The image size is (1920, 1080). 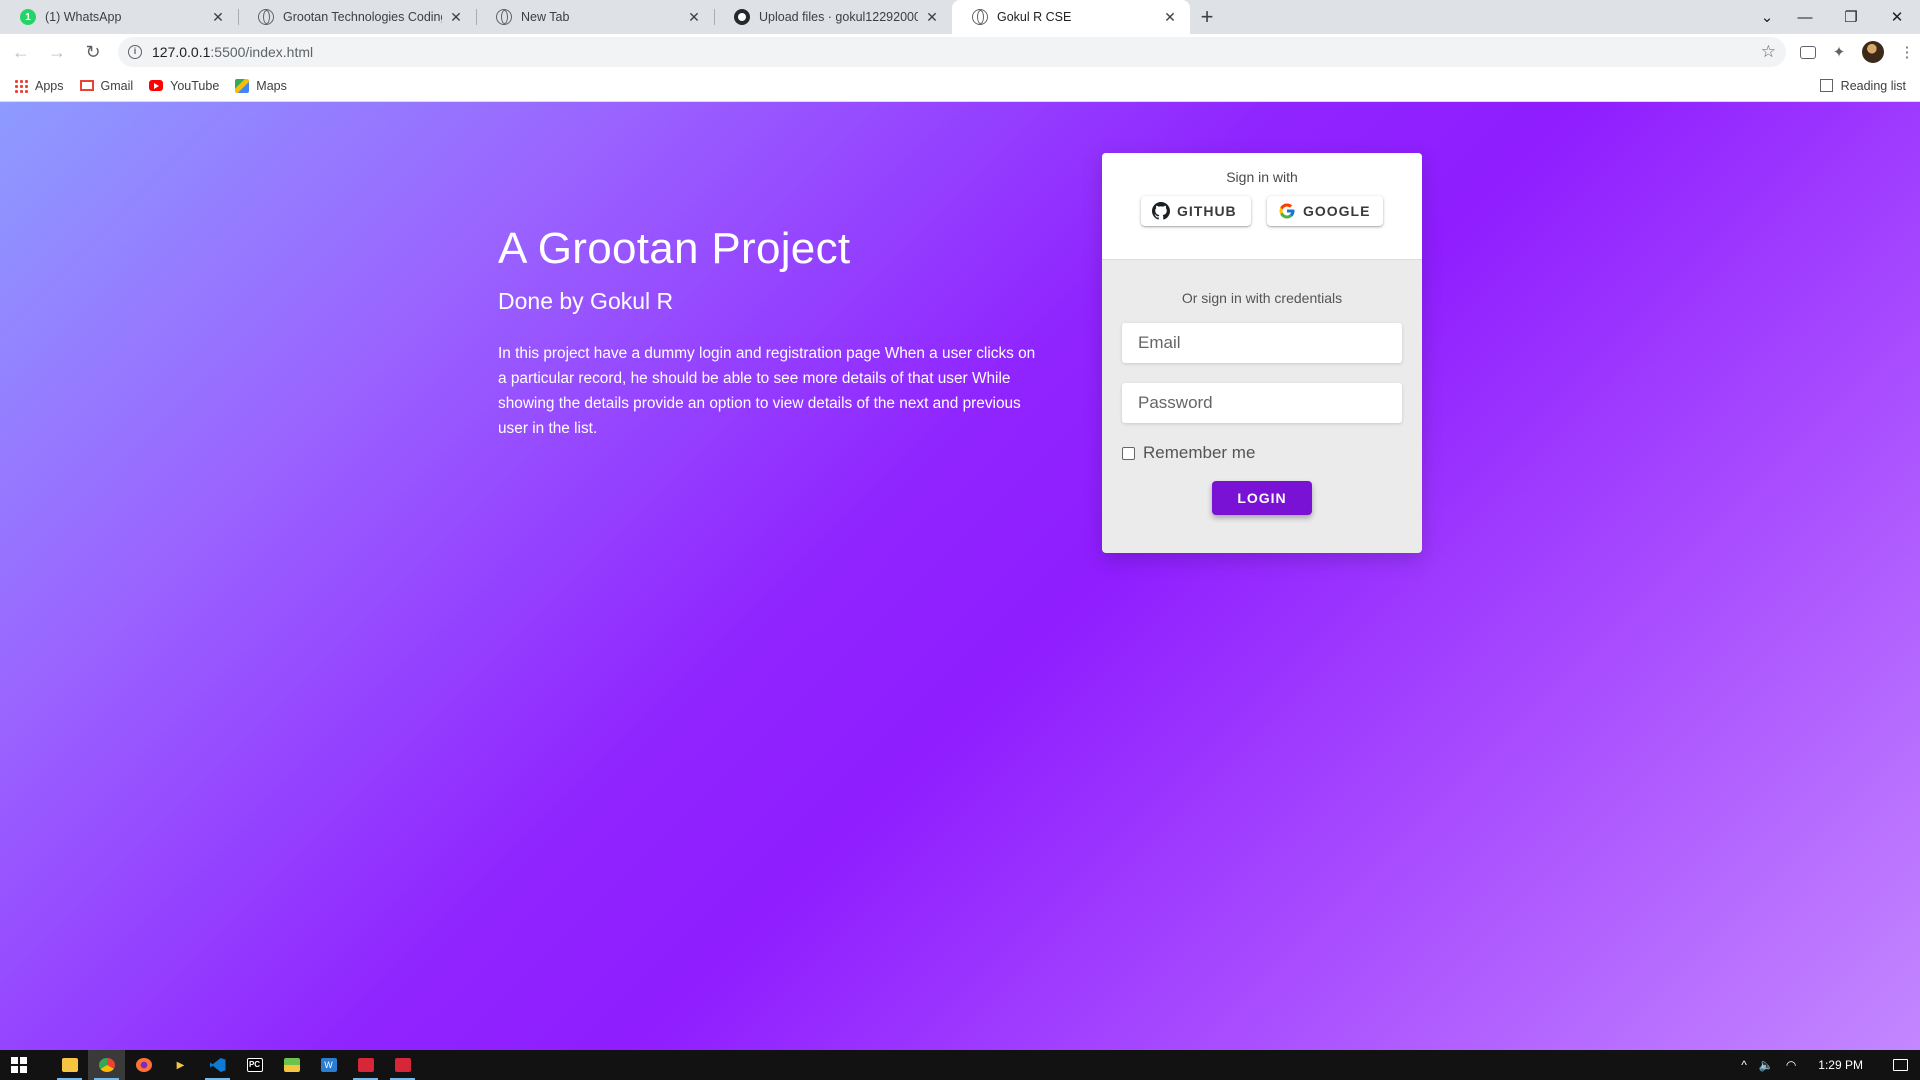 What do you see at coordinates (1199, 452) in the screenshot?
I see `remember-me-label: Remember me` at bounding box center [1199, 452].